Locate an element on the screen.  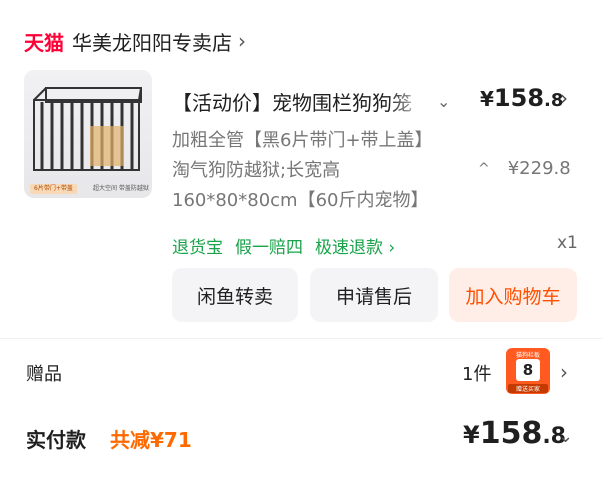
paid-label: 实付款 is located at coordinates (56, 440).